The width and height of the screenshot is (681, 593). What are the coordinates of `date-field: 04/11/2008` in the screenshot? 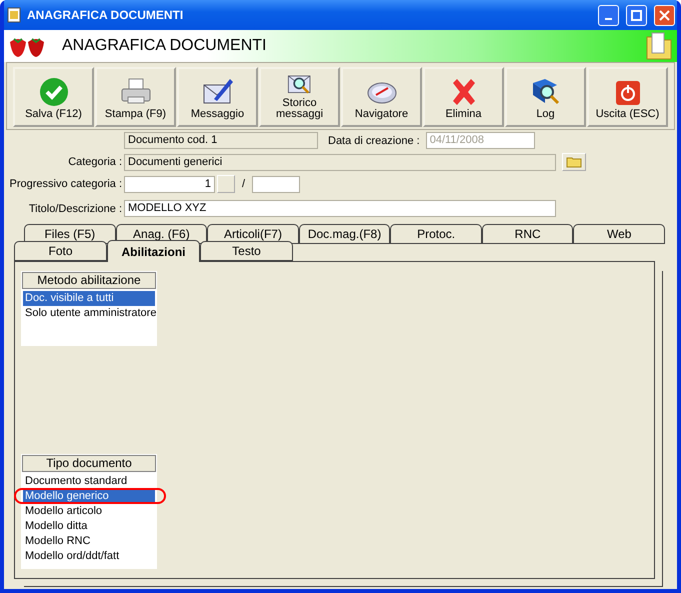 It's located at (480, 140).